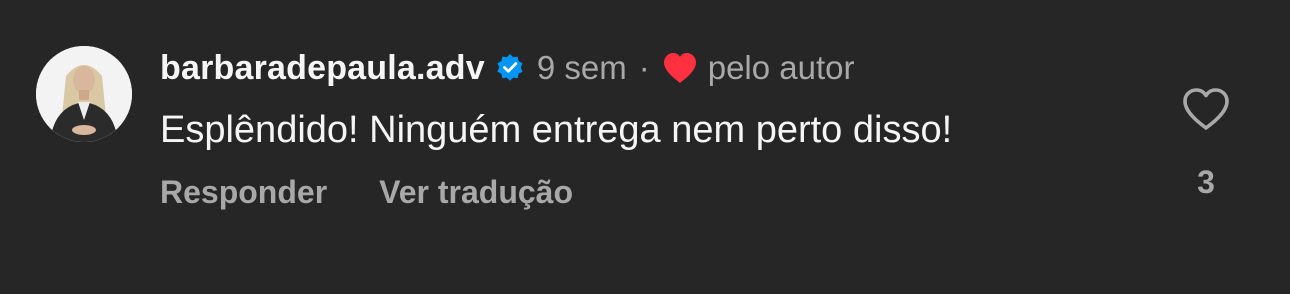 This screenshot has width=1290, height=294. I want to click on translate-button: Ver tradução, so click(476, 192).